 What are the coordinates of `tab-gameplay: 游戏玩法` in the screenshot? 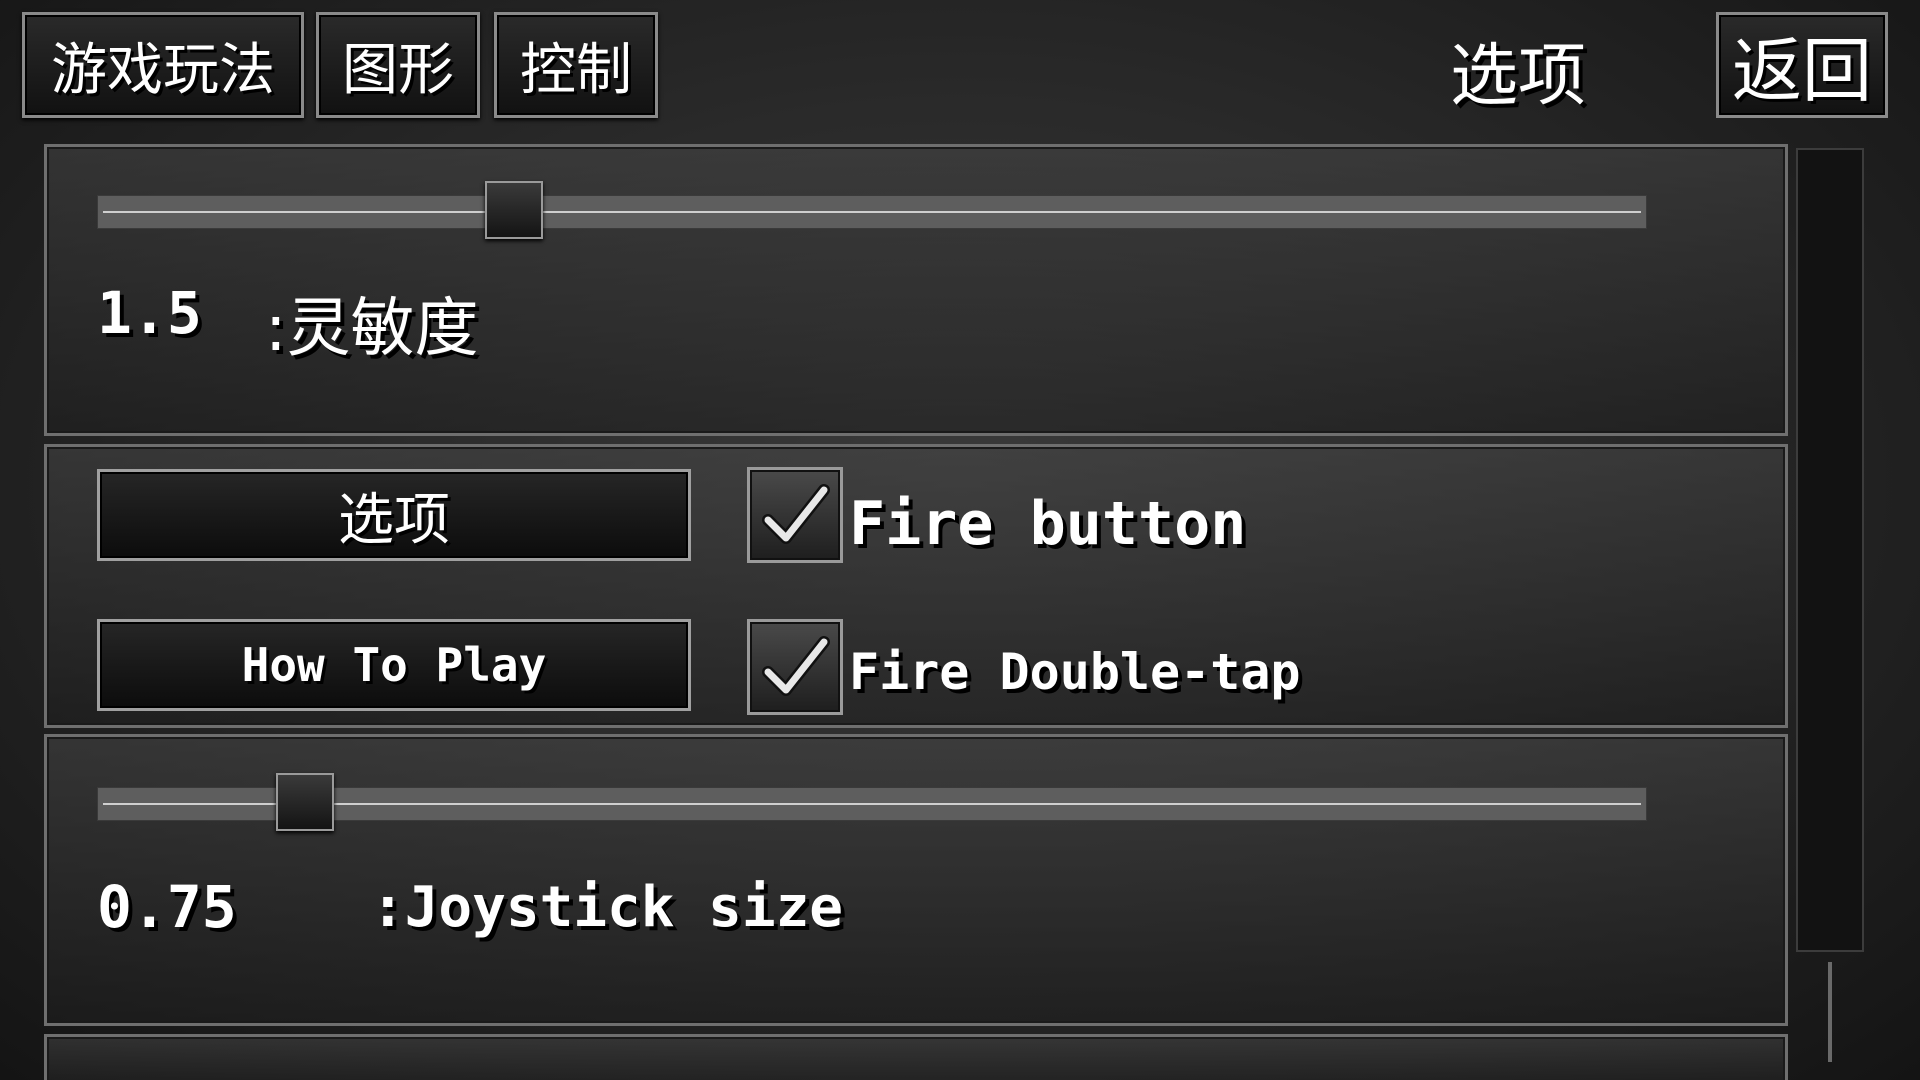 It's located at (163, 65).